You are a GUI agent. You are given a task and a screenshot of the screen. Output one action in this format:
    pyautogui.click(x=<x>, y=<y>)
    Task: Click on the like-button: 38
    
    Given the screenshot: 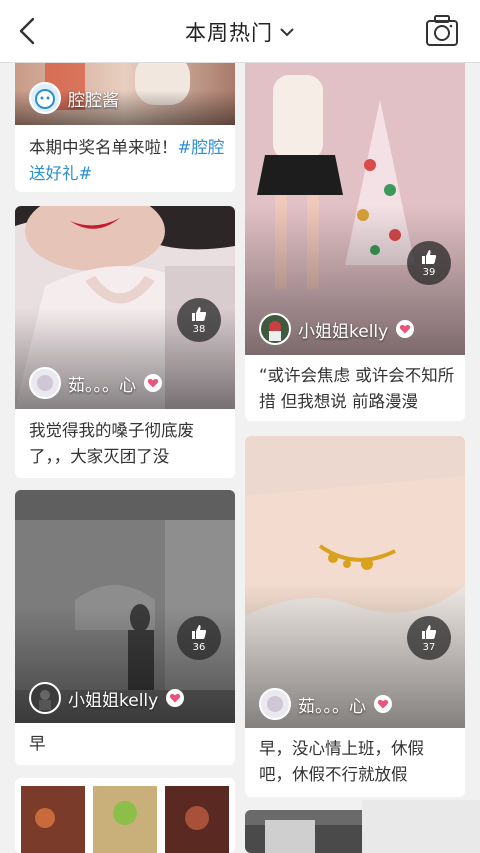 What is the action you would take?
    pyautogui.click(x=199, y=320)
    